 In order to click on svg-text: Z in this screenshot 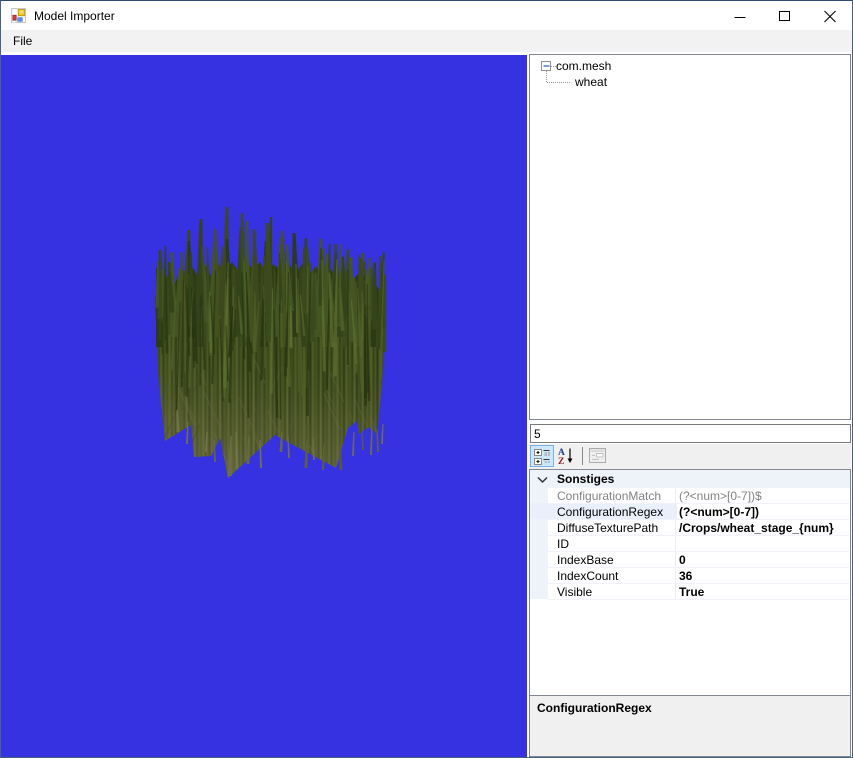, I will do `click(561, 461)`.